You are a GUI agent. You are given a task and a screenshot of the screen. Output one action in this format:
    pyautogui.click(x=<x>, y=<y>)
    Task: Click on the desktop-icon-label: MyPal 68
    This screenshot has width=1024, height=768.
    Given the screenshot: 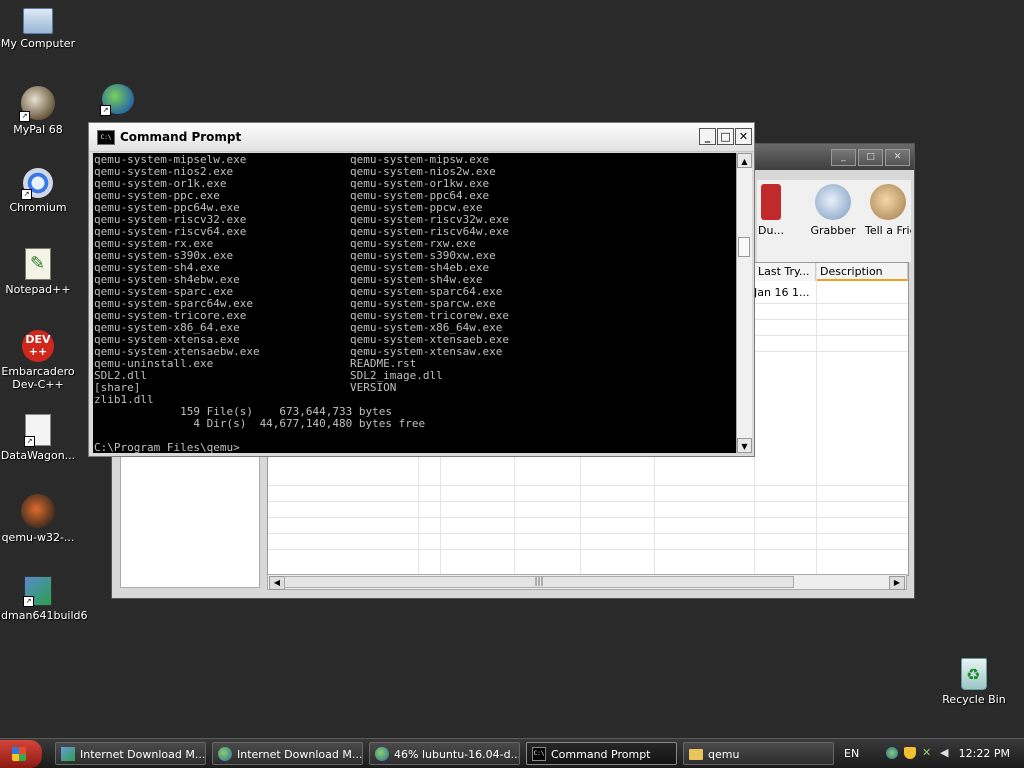 What is the action you would take?
    pyautogui.click(x=38, y=129)
    